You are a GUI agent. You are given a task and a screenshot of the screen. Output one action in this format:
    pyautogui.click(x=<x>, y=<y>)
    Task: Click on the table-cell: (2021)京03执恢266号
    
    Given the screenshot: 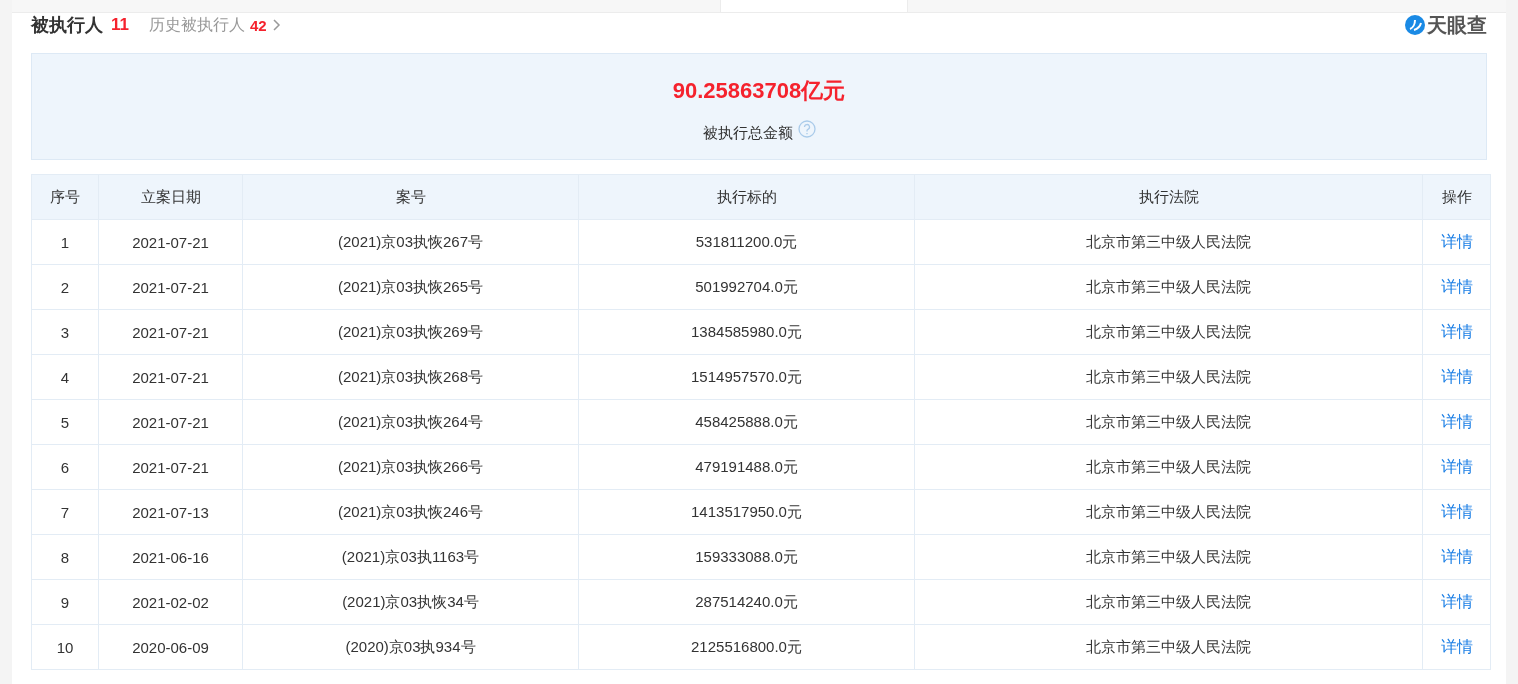 What is the action you would take?
    pyautogui.click(x=410, y=467)
    